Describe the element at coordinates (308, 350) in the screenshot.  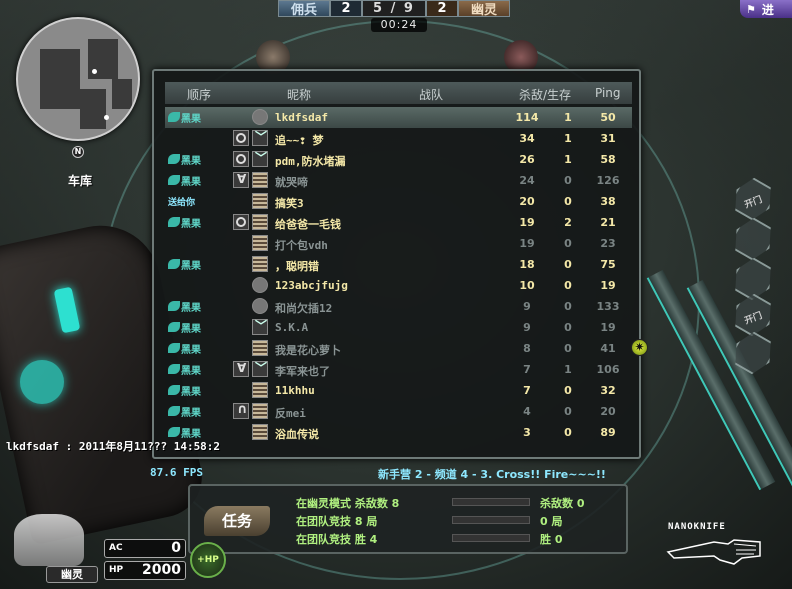
I see `player-name: 我是花心萝卜` at that location.